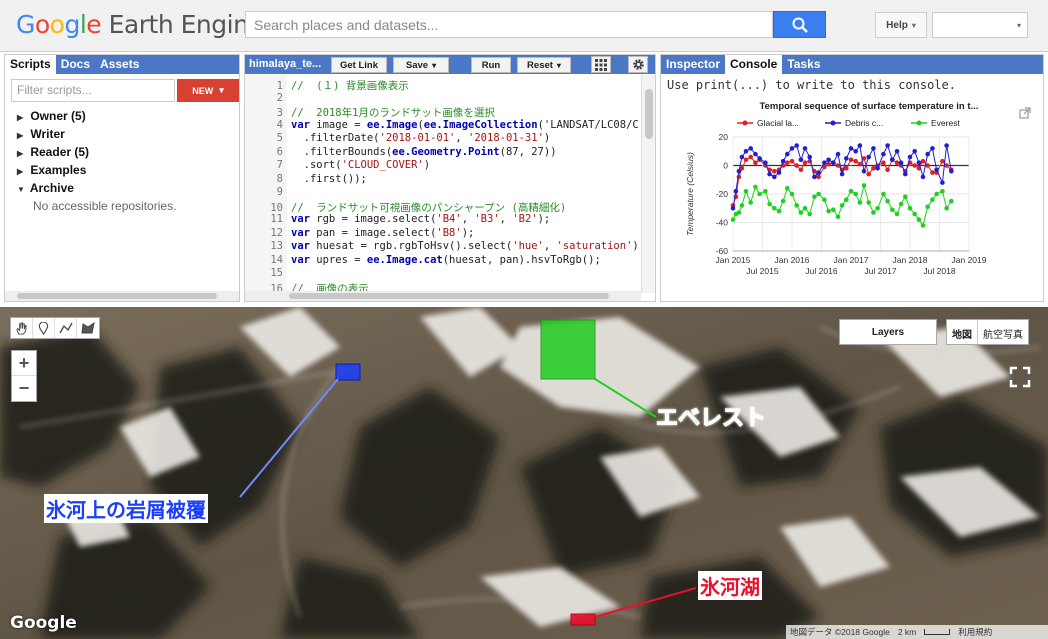 This screenshot has height=639, width=1048. I want to click on pan-hand-icon, so click(22, 328).